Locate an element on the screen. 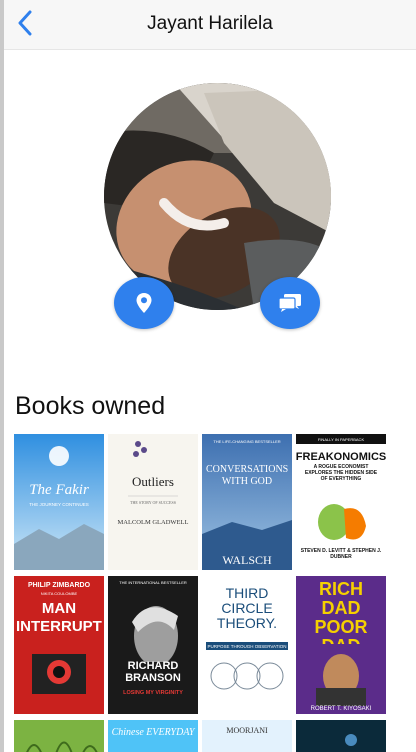 This screenshot has height=752, width=416. book-title-text: CONVERSATIONS WITH GOD is located at coordinates (247, 475).